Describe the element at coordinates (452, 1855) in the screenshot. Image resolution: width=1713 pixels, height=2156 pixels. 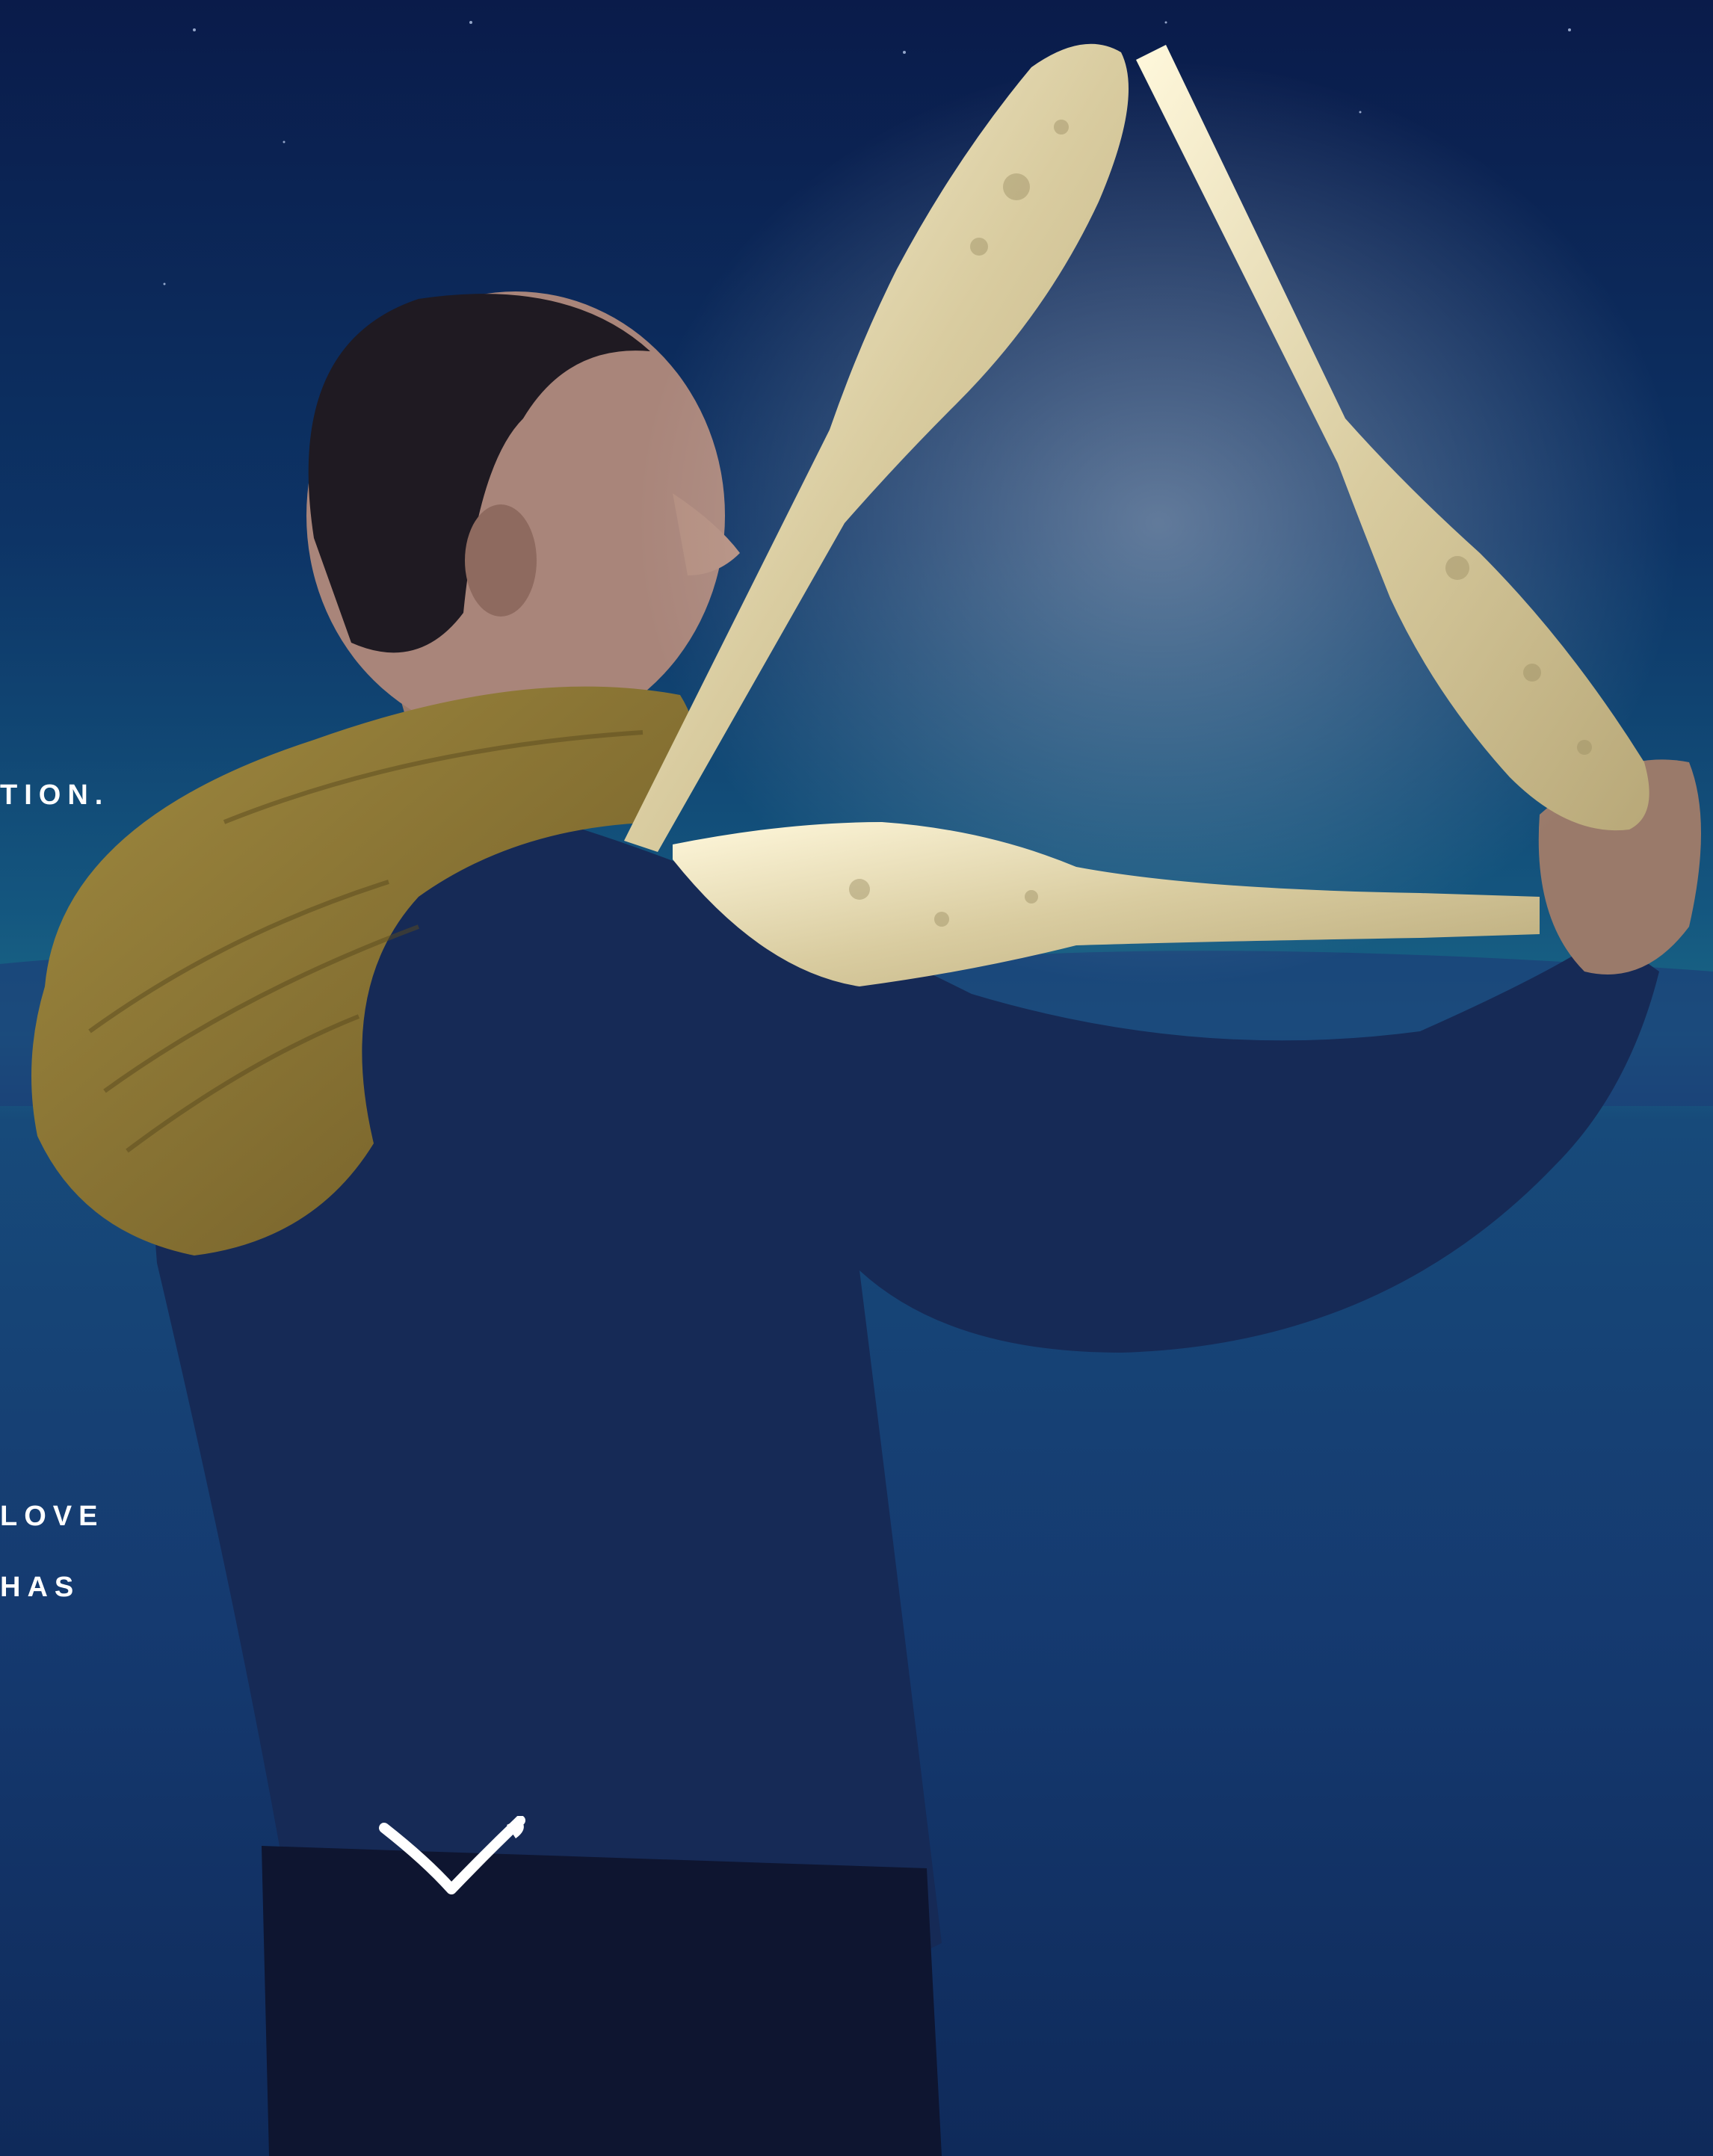
I see `chevron-down-icon` at that location.